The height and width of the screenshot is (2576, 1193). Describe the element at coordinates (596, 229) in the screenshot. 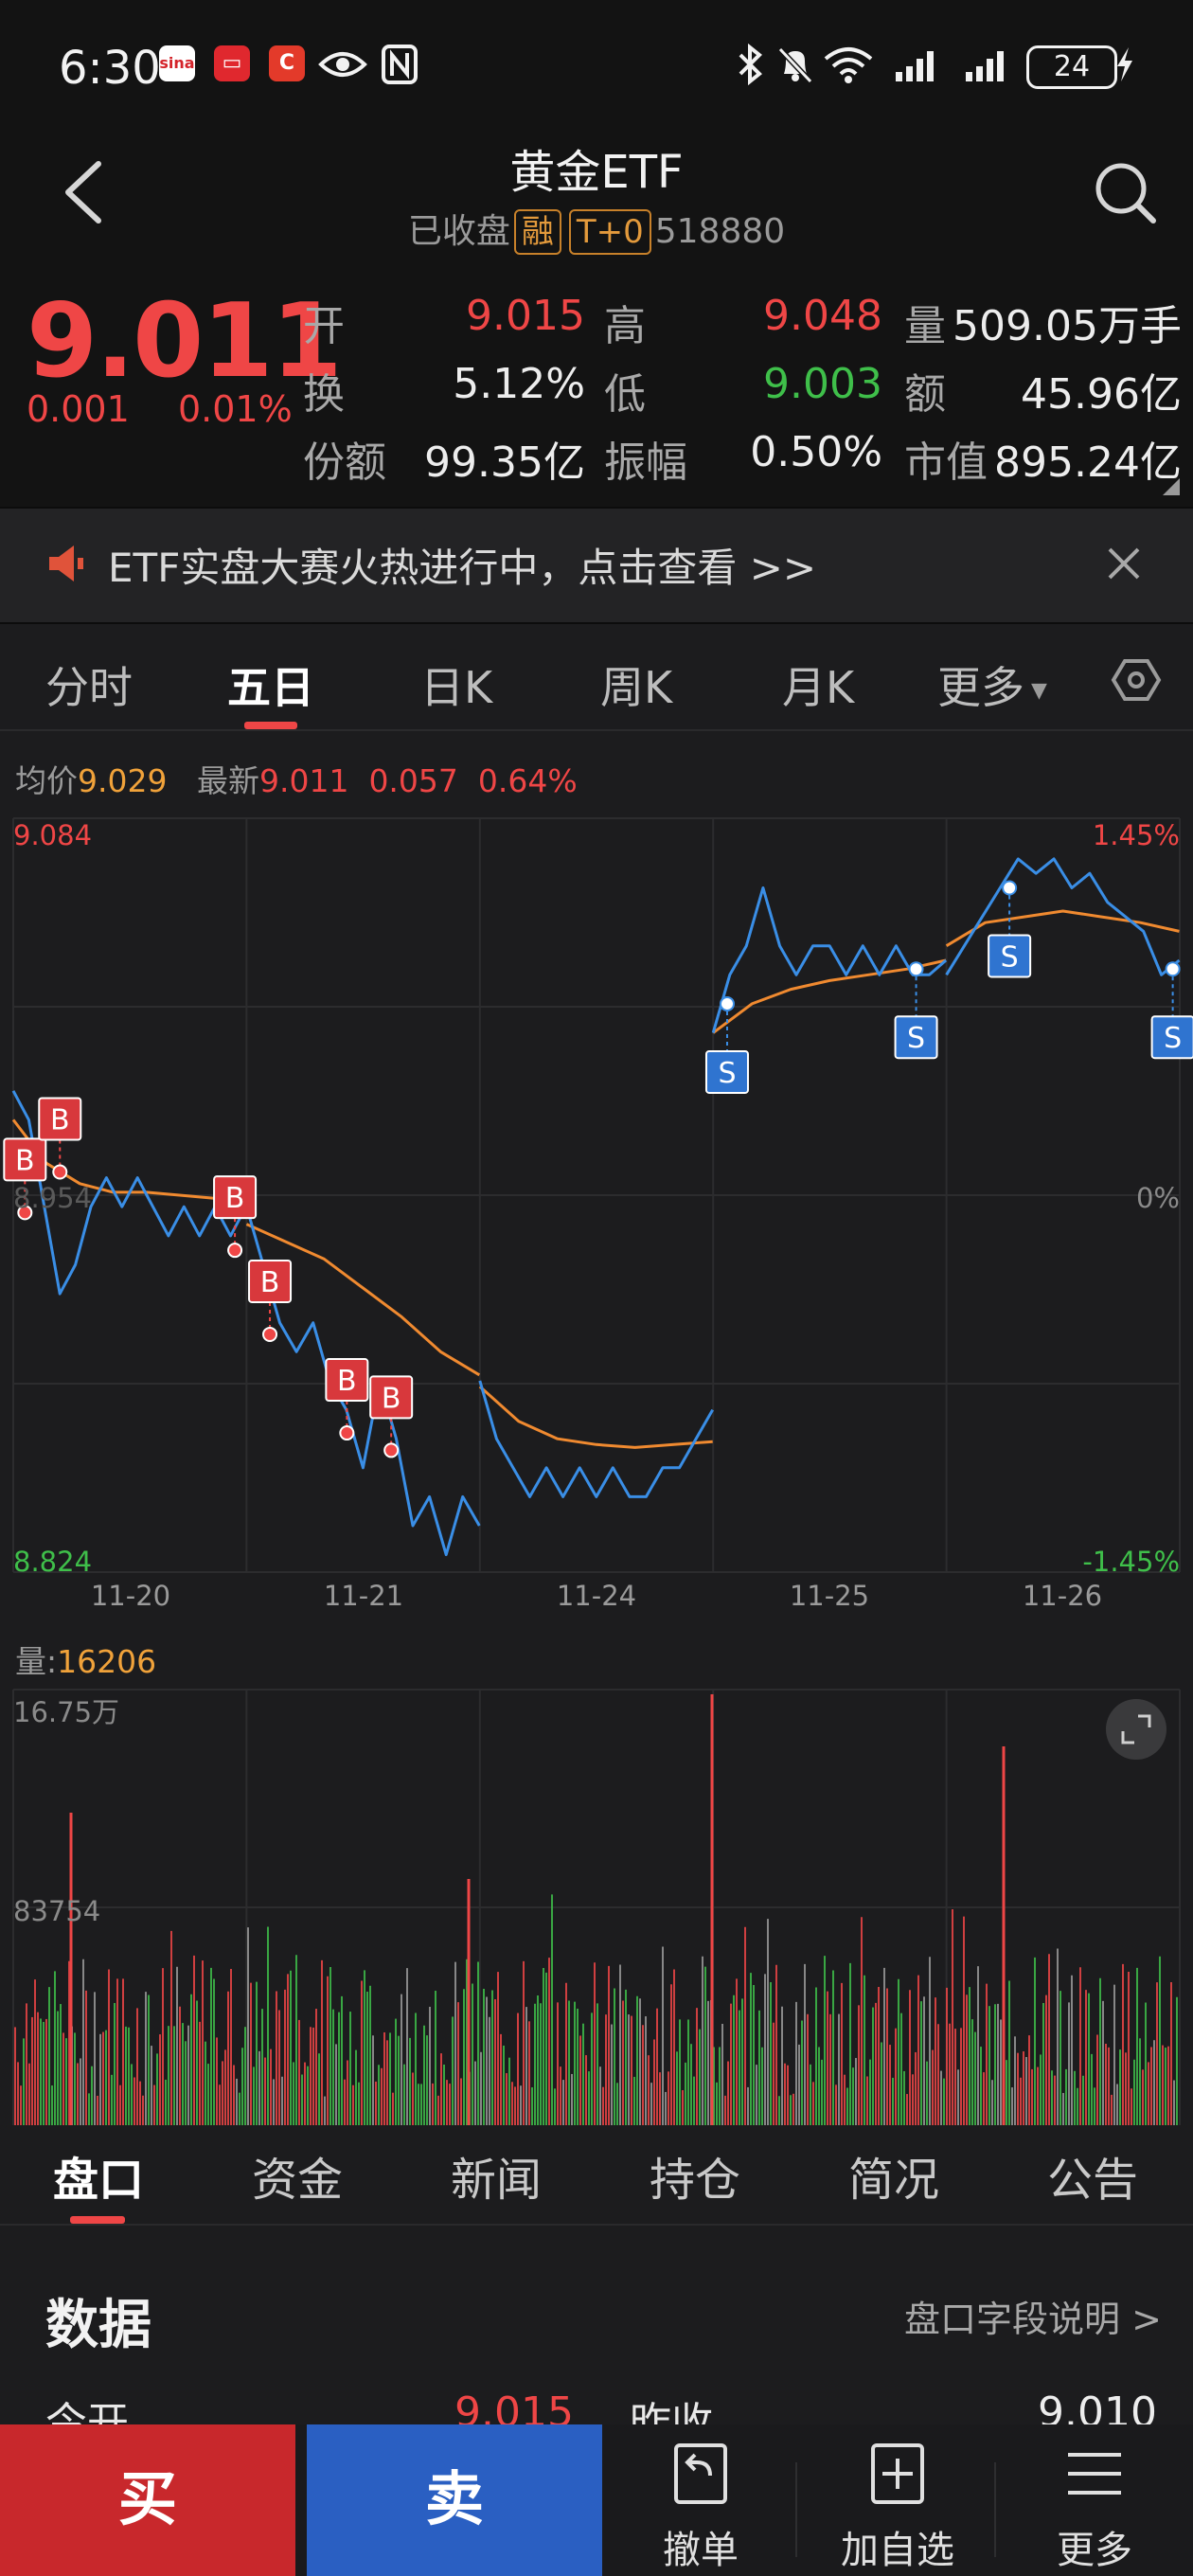

I see `security-subtitle: 已收盘融 T+0 518880` at that location.